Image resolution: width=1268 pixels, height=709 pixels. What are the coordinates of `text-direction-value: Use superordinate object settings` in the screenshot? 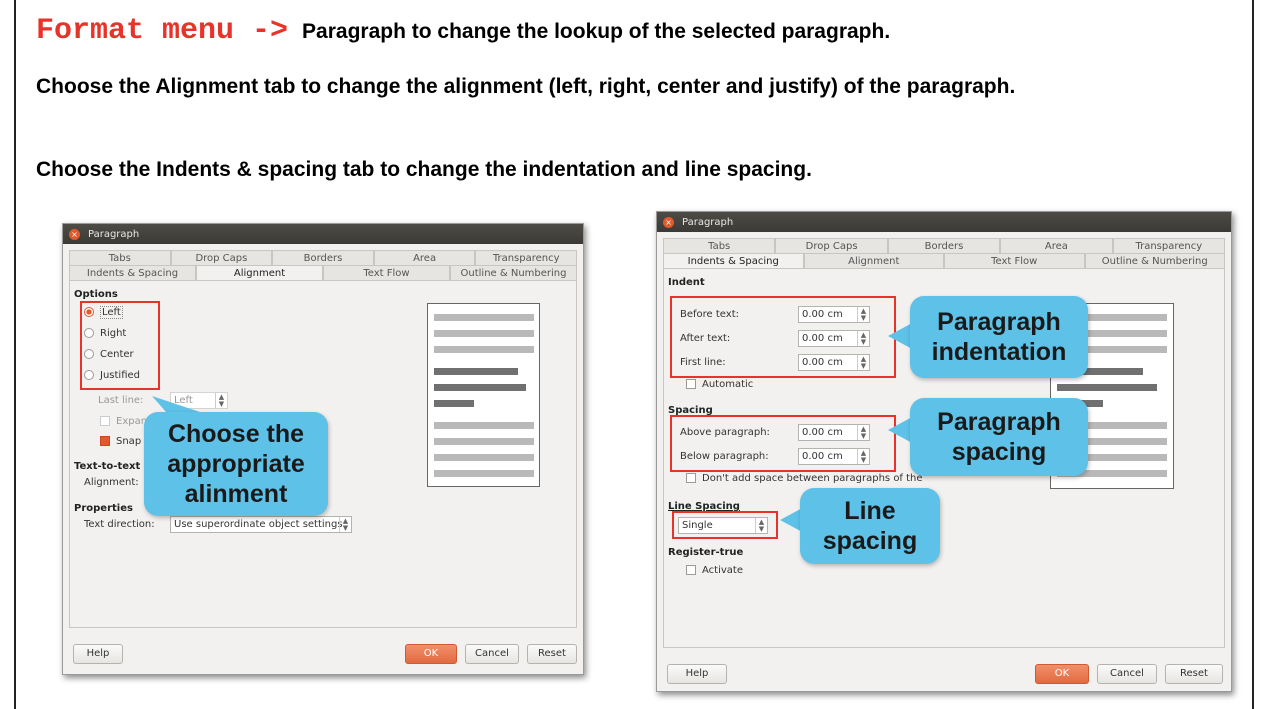 It's located at (258, 524).